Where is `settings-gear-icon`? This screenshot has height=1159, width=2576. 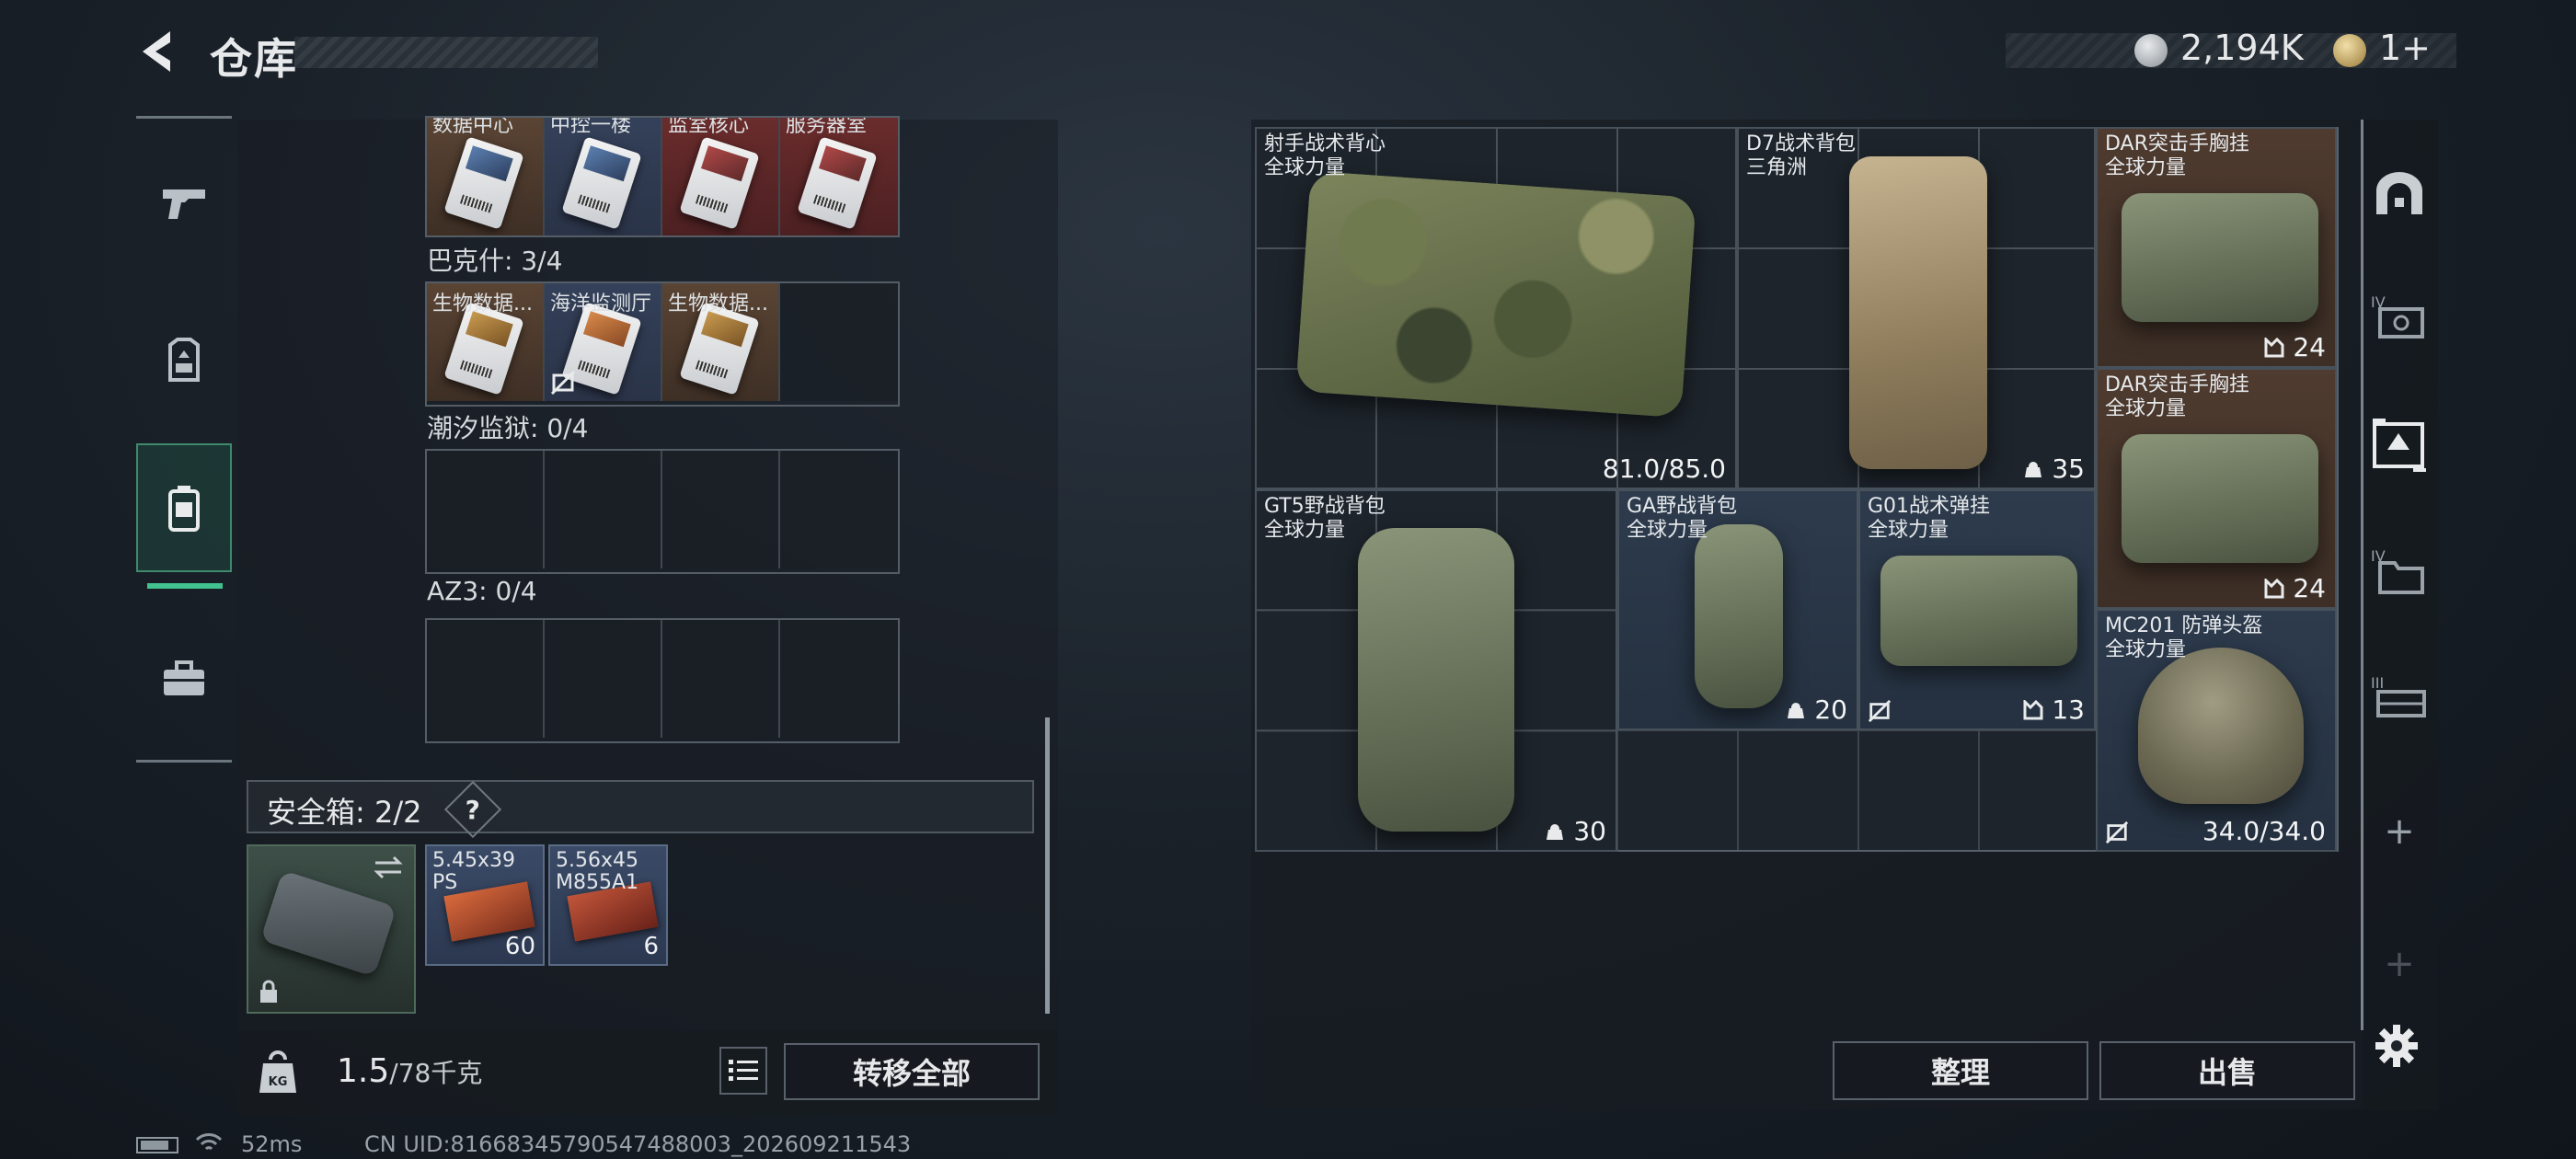
settings-gear-icon is located at coordinates (2397, 1046).